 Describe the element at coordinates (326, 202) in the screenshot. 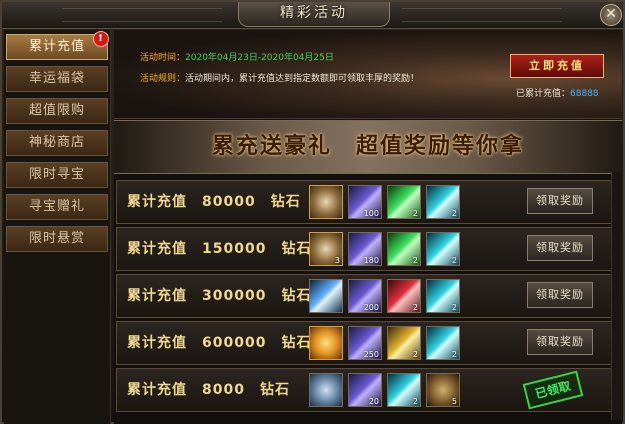

I see `medal-icon` at that location.